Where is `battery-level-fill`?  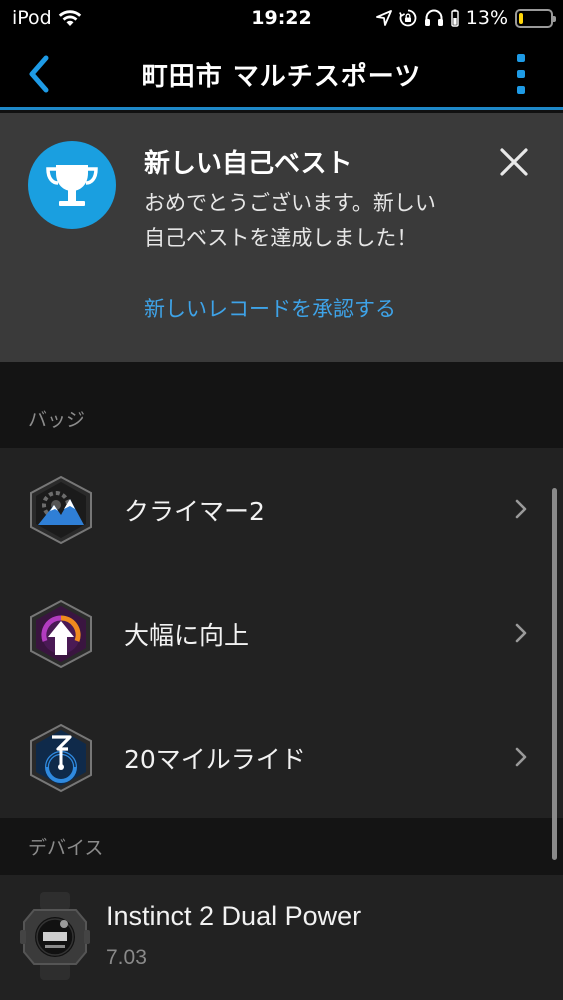
battery-level-fill is located at coordinates (521, 18).